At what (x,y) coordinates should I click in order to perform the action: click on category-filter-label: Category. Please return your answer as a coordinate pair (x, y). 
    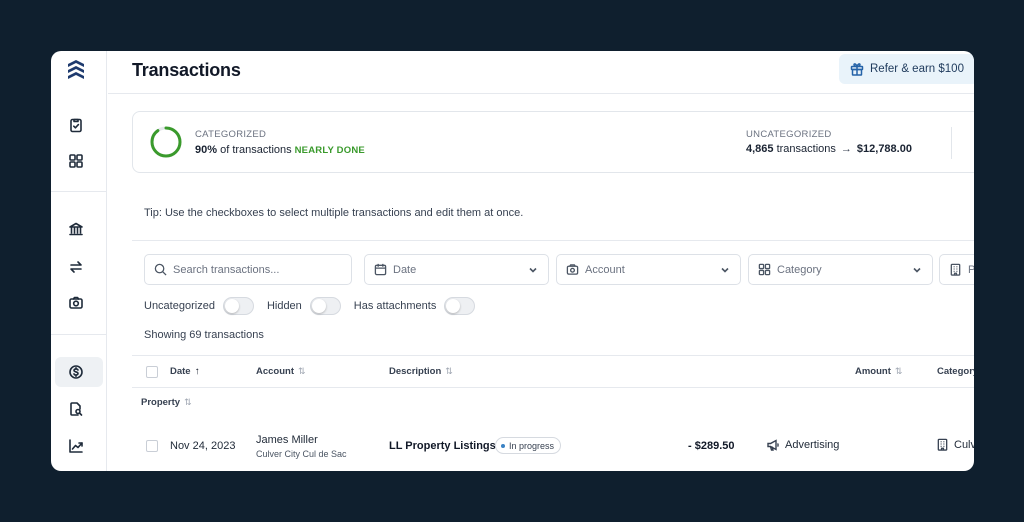
    Looking at the image, I should click on (799, 269).